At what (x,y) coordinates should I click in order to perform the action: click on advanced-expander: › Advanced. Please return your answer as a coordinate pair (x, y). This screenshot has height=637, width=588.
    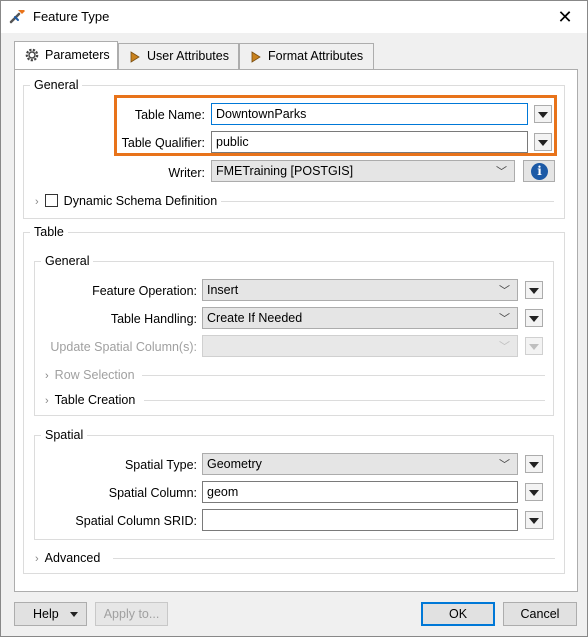
    Looking at the image, I should click on (67, 558).